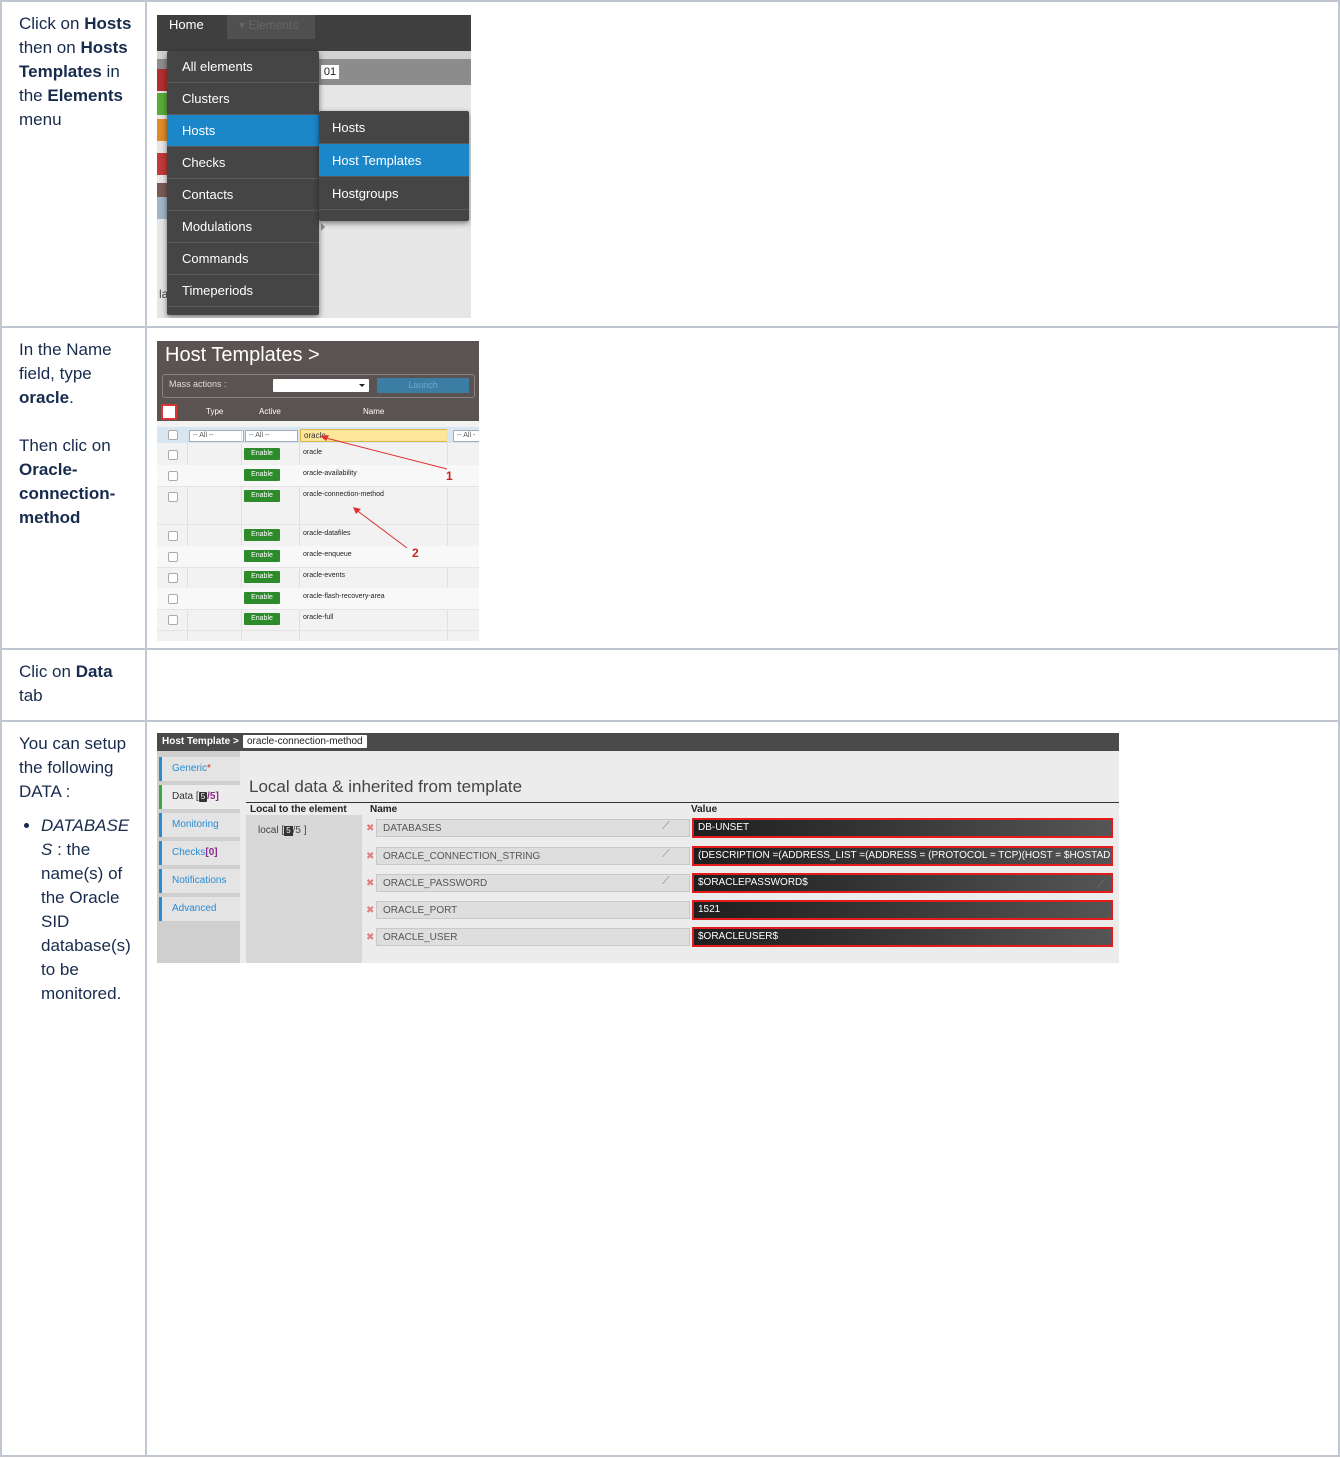 The width and height of the screenshot is (1340, 1459). What do you see at coordinates (211, 852) in the screenshot?
I see `tab-count: [0]` at bounding box center [211, 852].